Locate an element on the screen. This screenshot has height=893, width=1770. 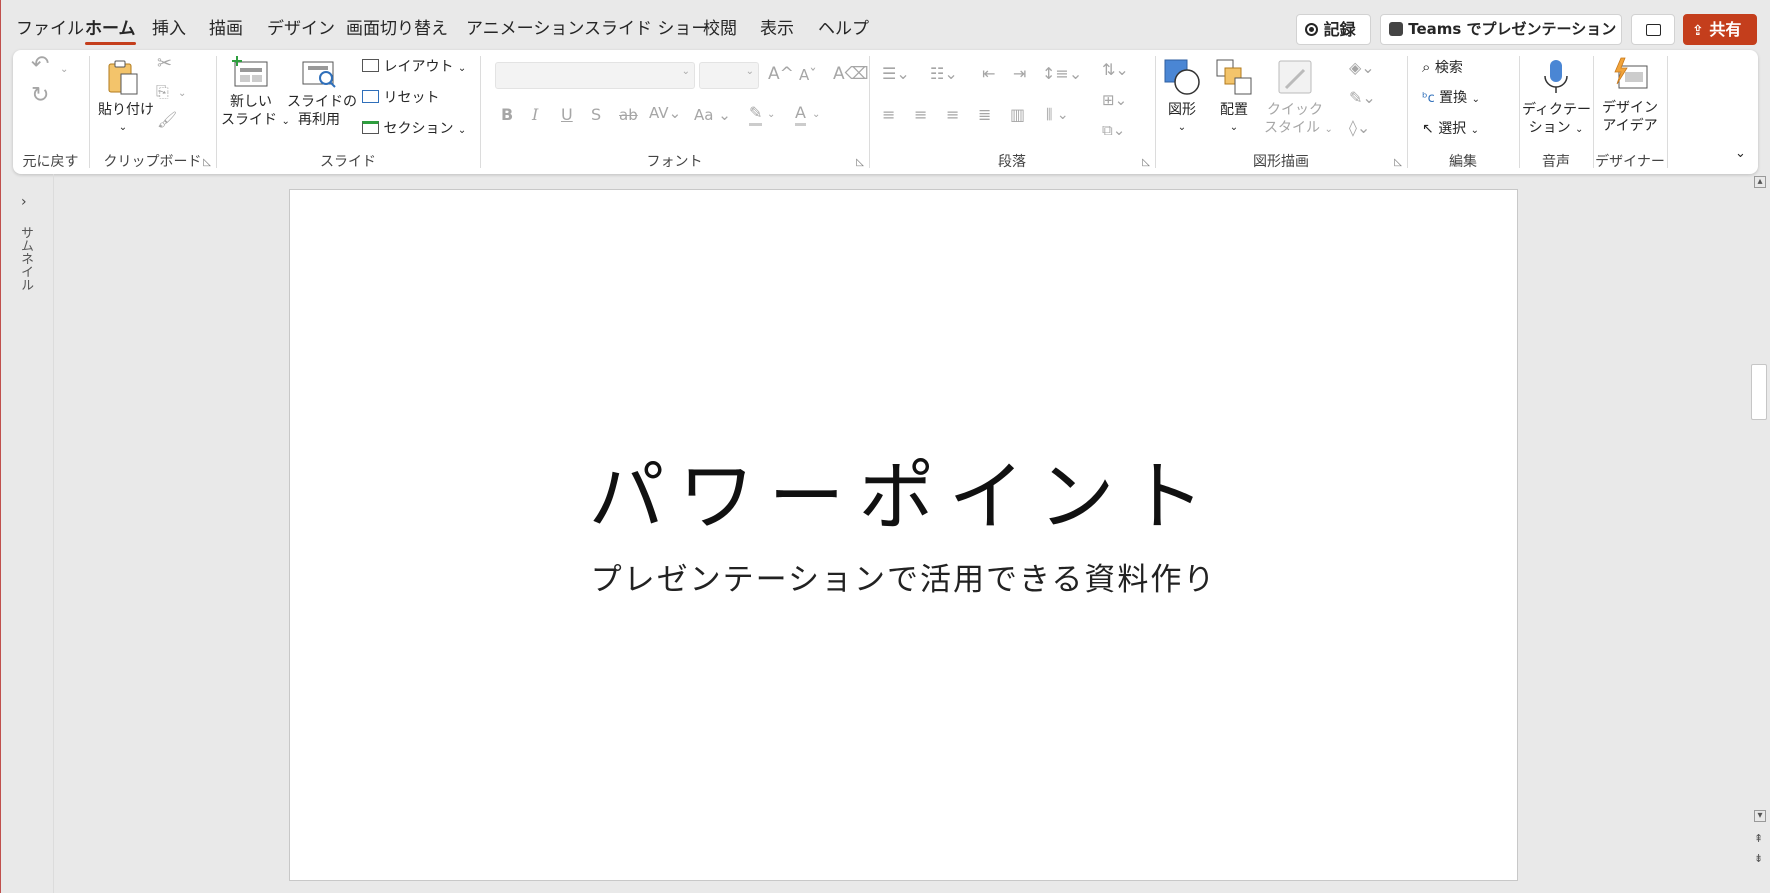
align-right-icon: ≡ is located at coordinates (952, 115).